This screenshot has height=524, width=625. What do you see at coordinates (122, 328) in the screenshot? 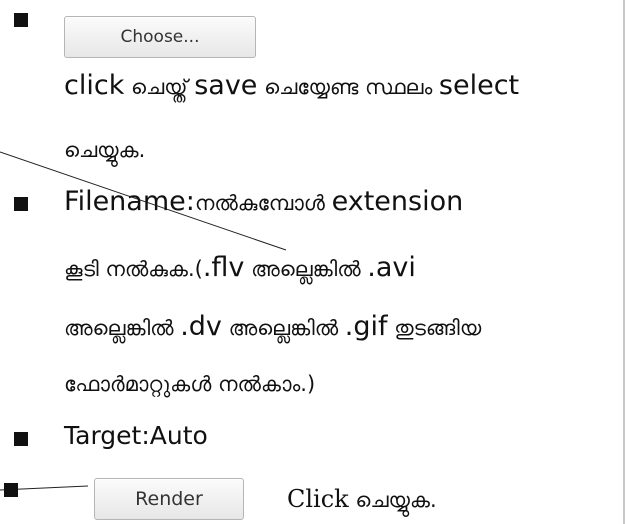
I see `allenkil-2: അല്ലെങ്കിൽ` at bounding box center [122, 328].